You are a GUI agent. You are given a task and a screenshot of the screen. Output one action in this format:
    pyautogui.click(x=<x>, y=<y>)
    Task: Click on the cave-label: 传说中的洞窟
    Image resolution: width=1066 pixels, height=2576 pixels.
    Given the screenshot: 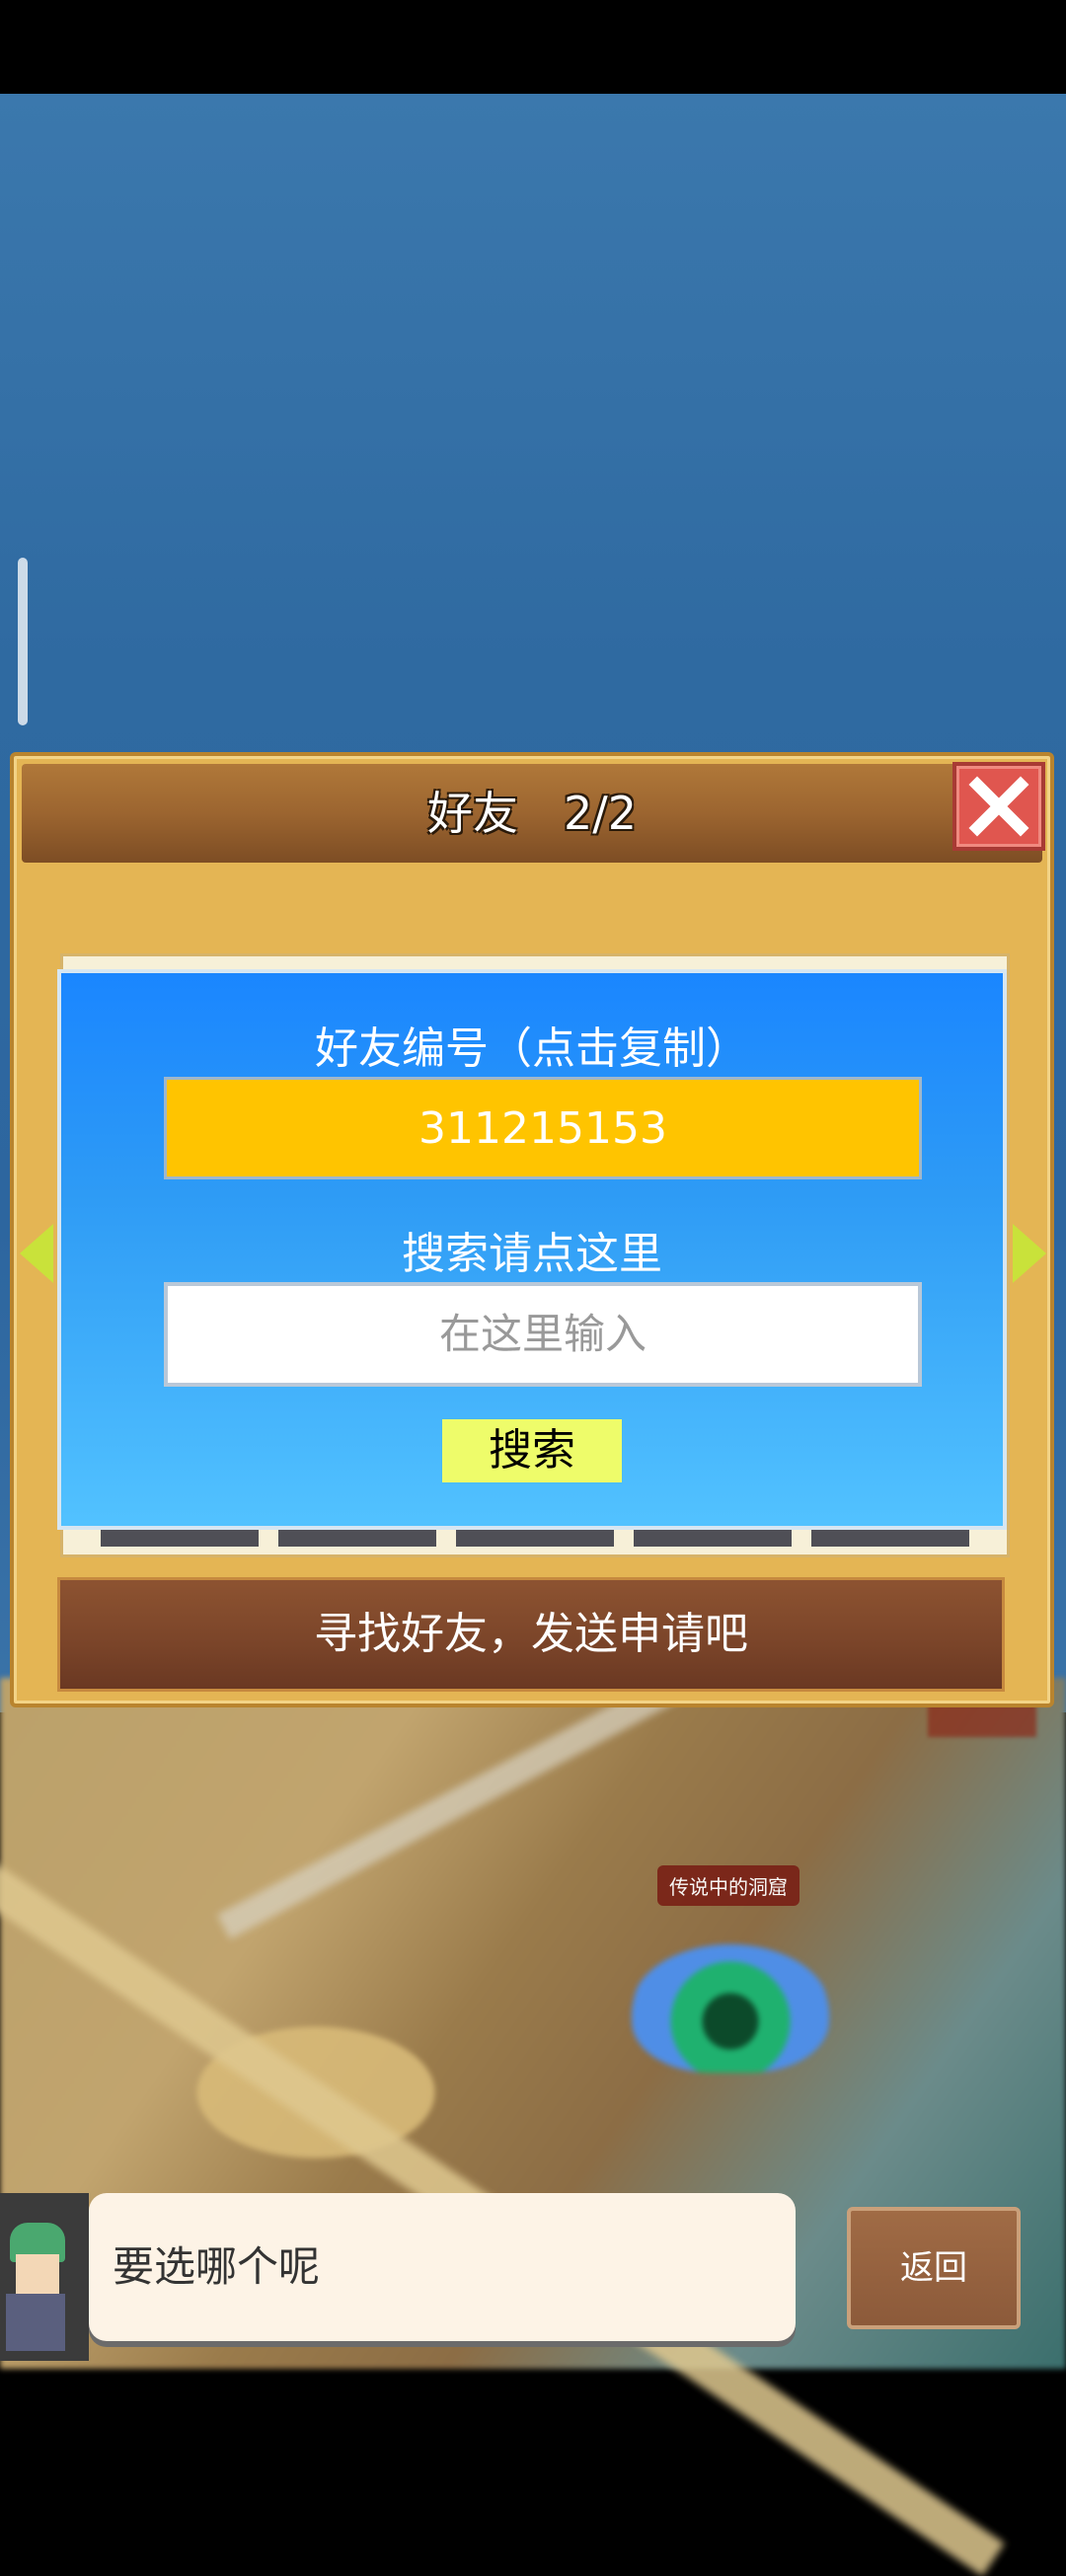 What is the action you would take?
    pyautogui.click(x=728, y=1885)
    